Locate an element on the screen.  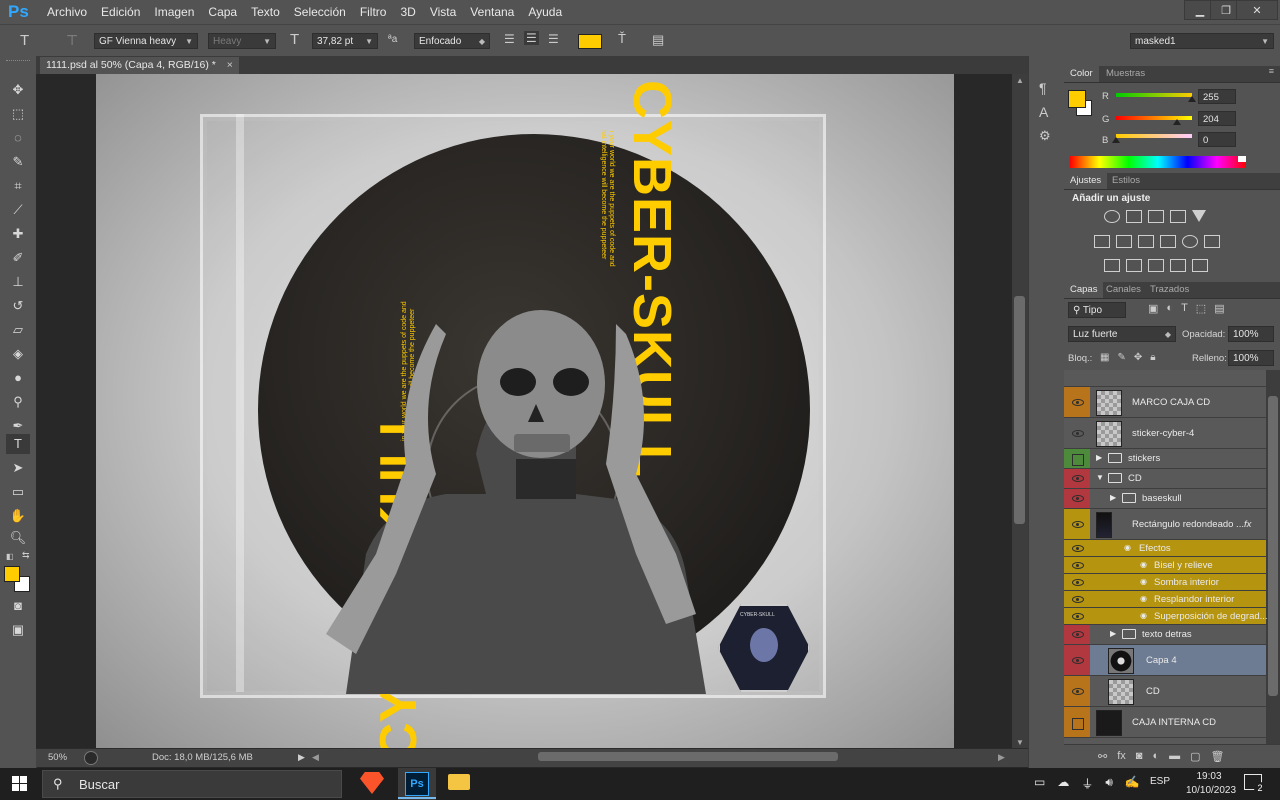
brightness-icon is located at coordinates (1112, 216).